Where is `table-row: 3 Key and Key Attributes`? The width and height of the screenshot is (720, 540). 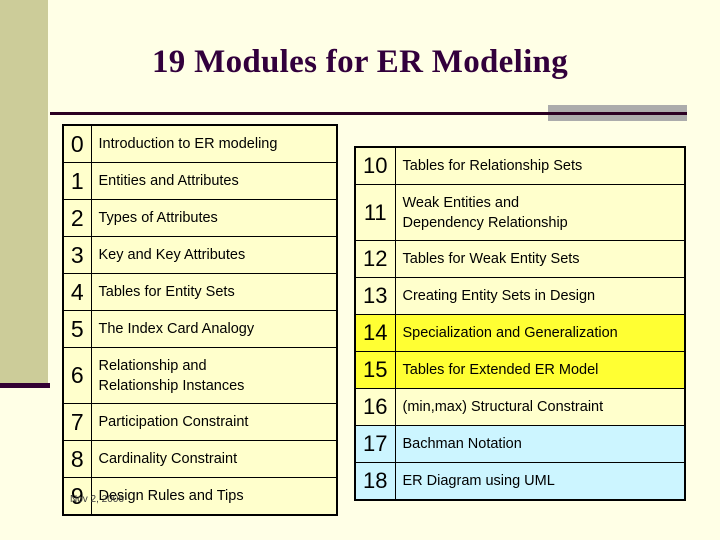 table-row: 3 Key and Key Attributes is located at coordinates (200, 255).